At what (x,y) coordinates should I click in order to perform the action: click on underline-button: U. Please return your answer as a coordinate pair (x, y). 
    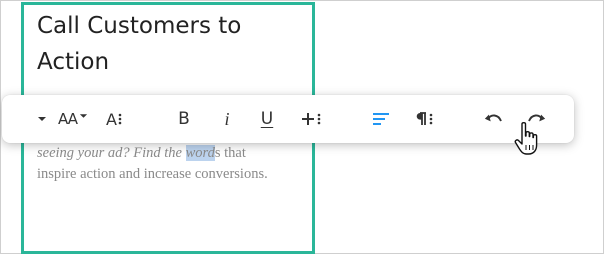
    Looking at the image, I should click on (267, 119).